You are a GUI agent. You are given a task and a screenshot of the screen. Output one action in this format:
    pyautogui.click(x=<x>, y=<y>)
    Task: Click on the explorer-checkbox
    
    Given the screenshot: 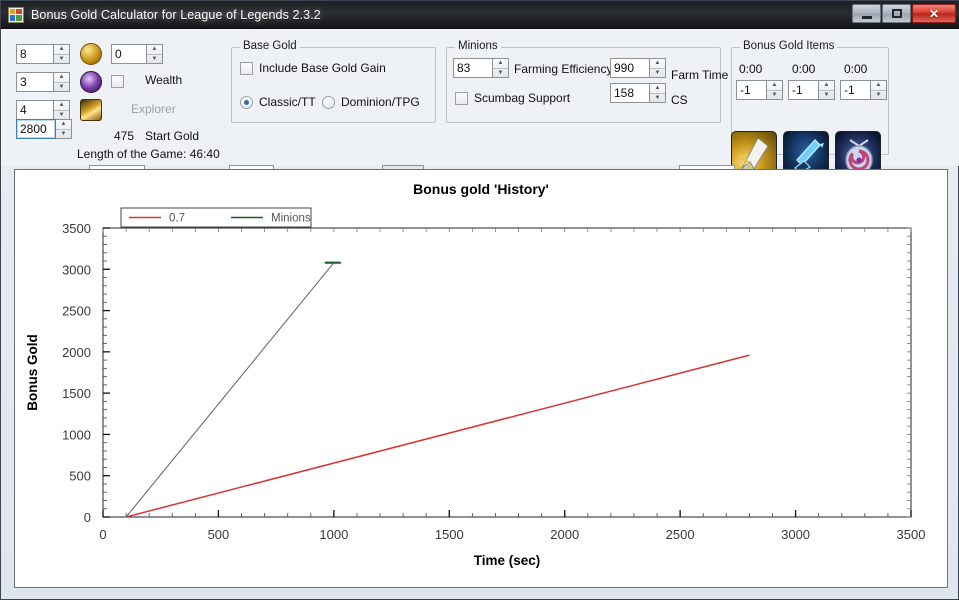 What is the action you would take?
    pyautogui.click(x=117, y=81)
    